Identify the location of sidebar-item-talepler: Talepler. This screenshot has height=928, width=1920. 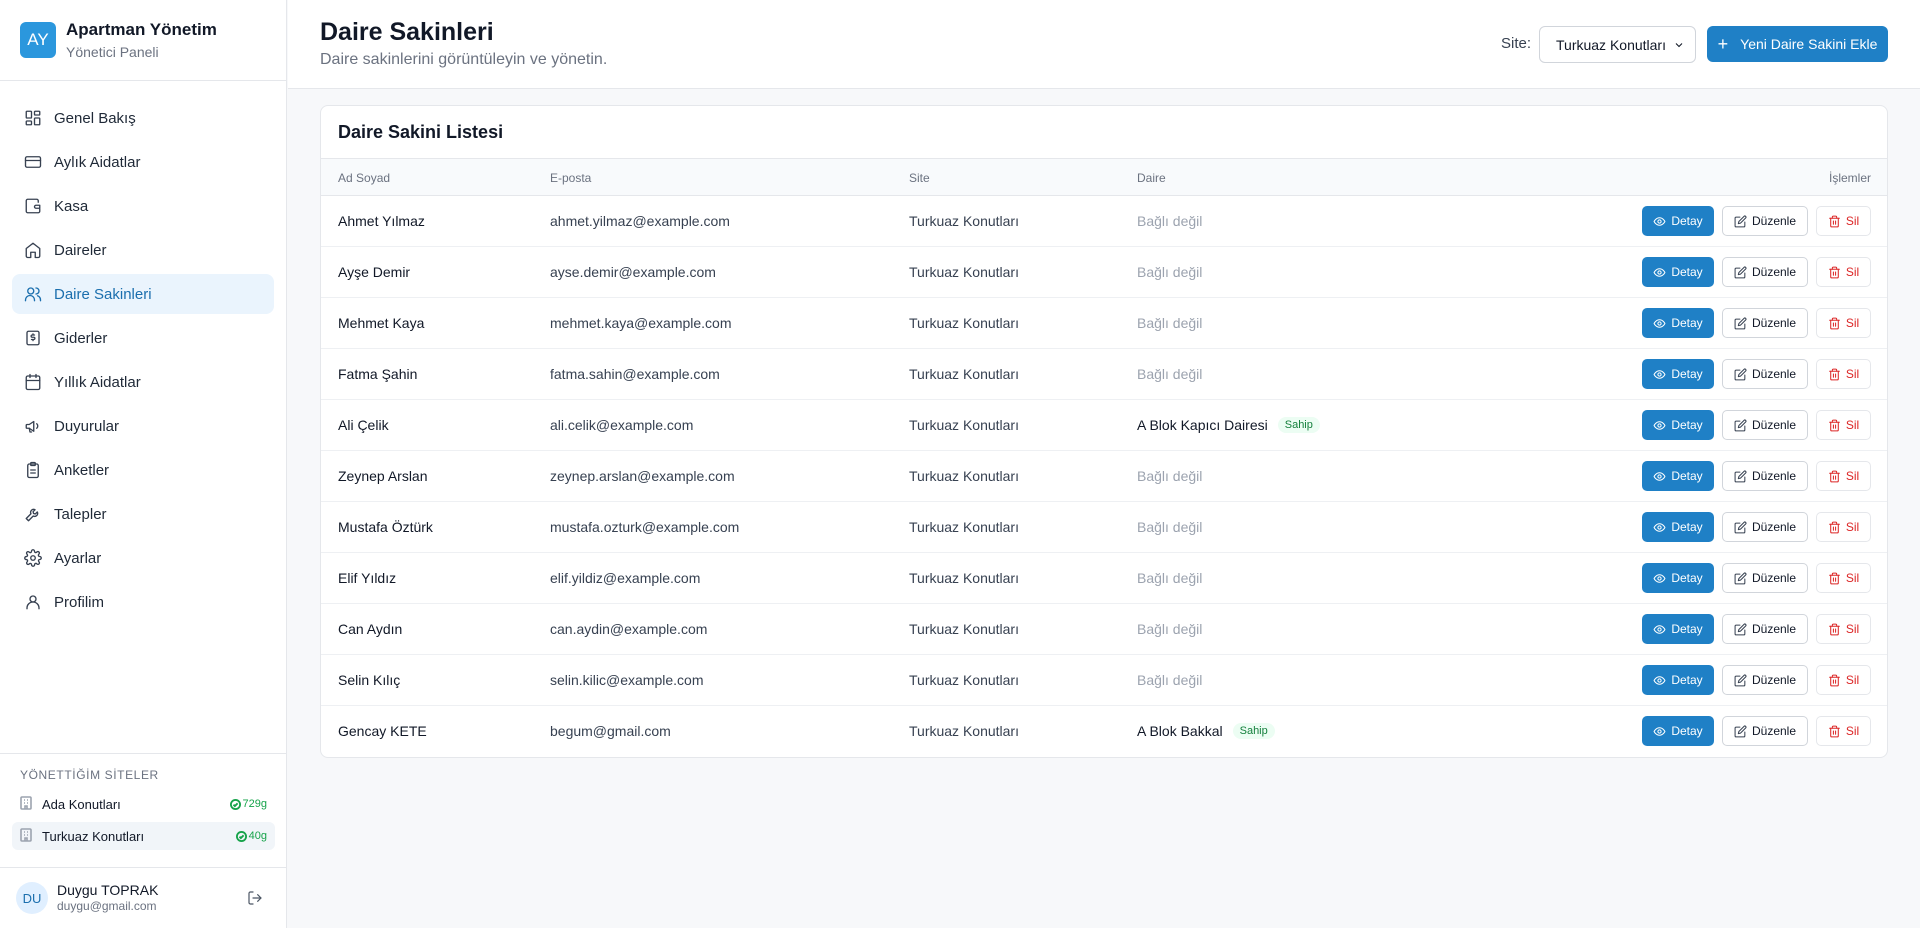
(143, 514).